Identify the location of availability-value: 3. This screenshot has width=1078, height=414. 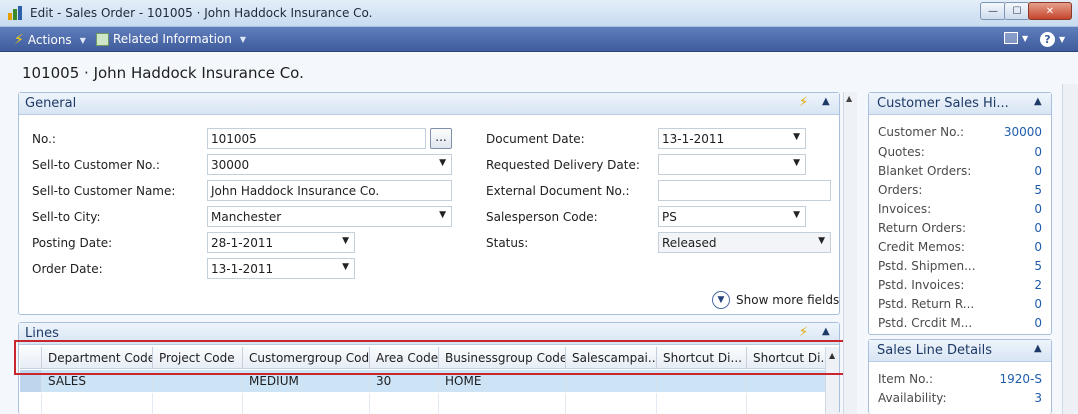
(1038, 398).